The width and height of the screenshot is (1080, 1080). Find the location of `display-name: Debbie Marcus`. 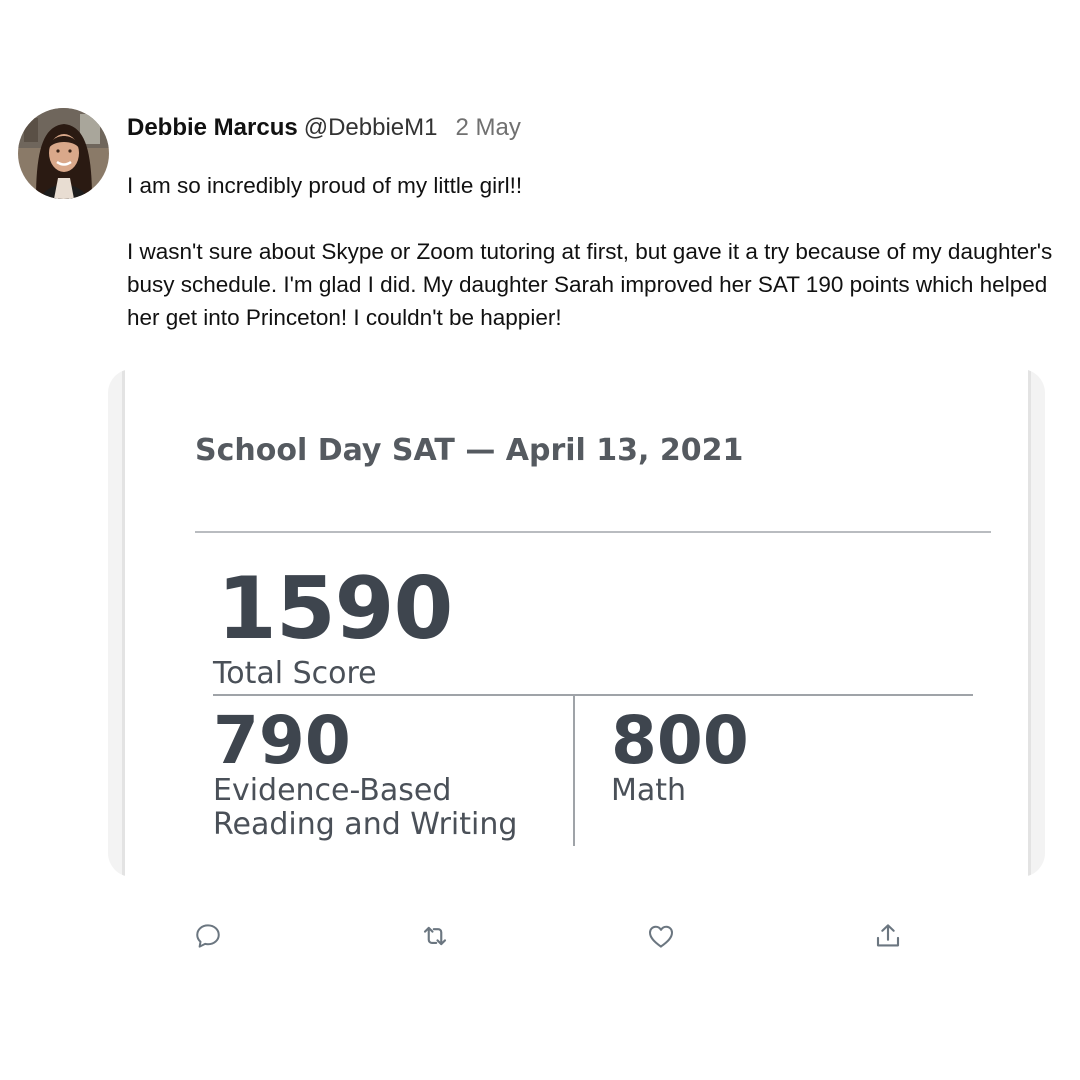

display-name: Debbie Marcus is located at coordinates (212, 128).